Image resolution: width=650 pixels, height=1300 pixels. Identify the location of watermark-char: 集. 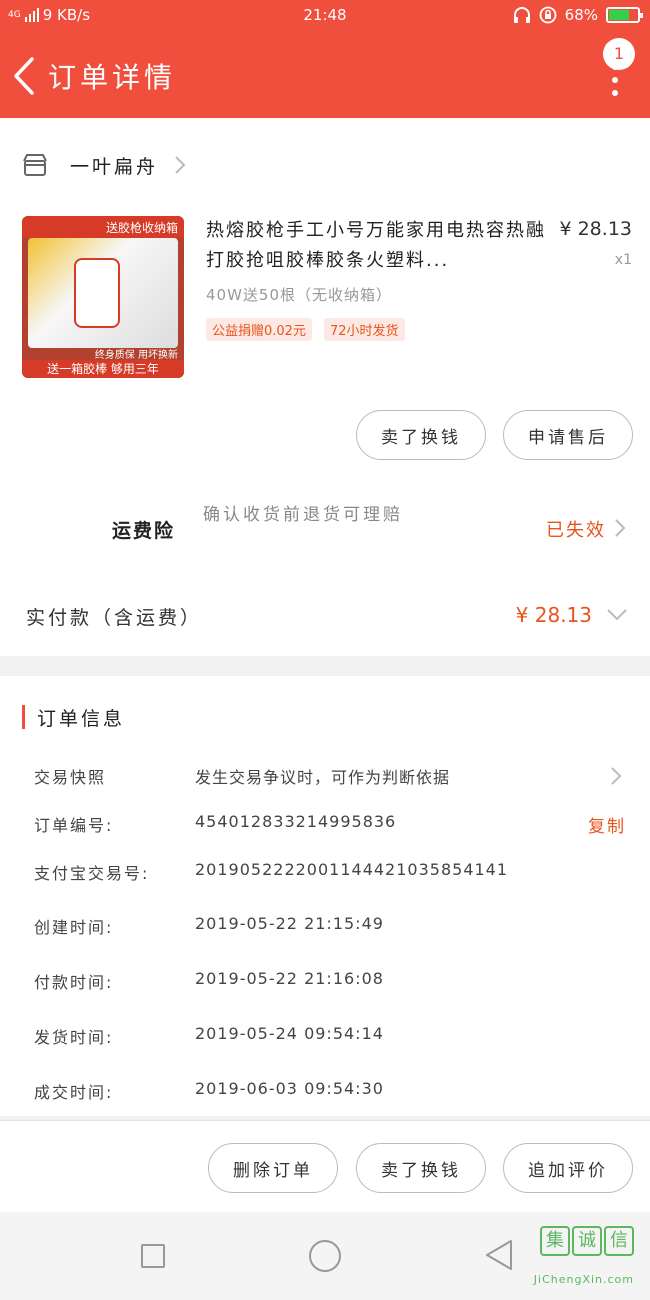
(555, 1241).